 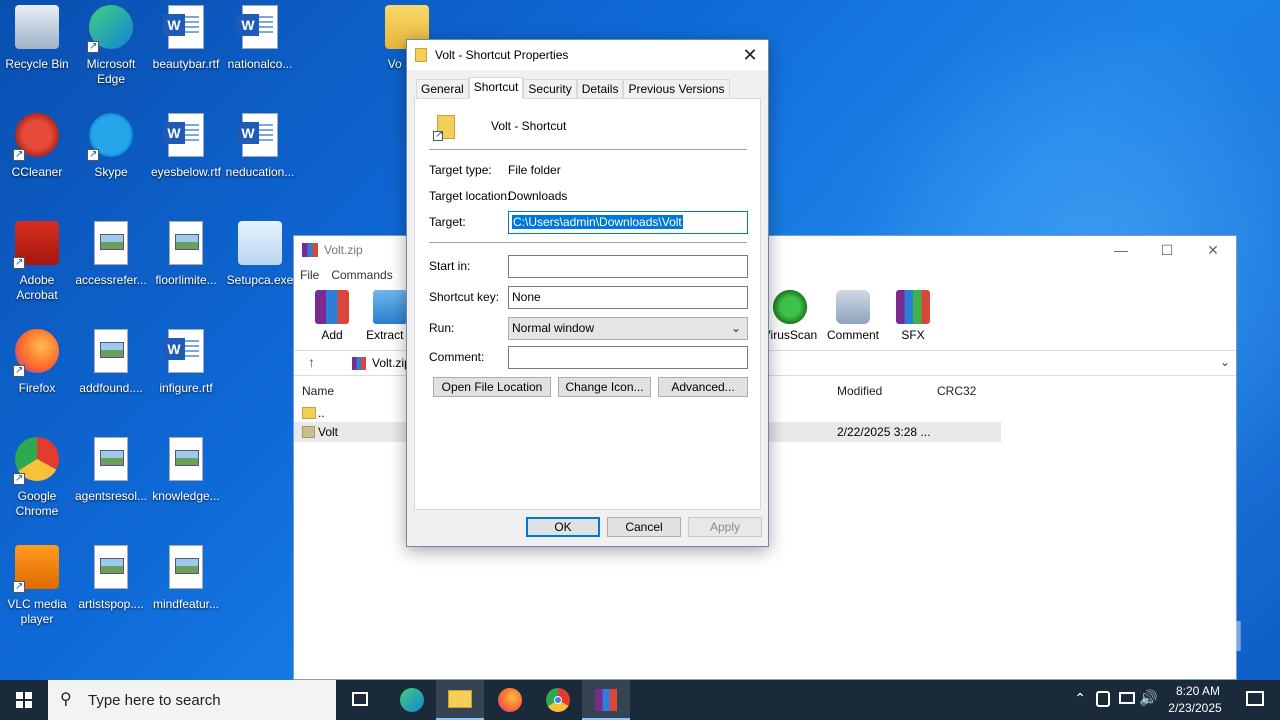 I want to click on desktop-icon-label: Firefox, so click(x=37, y=388).